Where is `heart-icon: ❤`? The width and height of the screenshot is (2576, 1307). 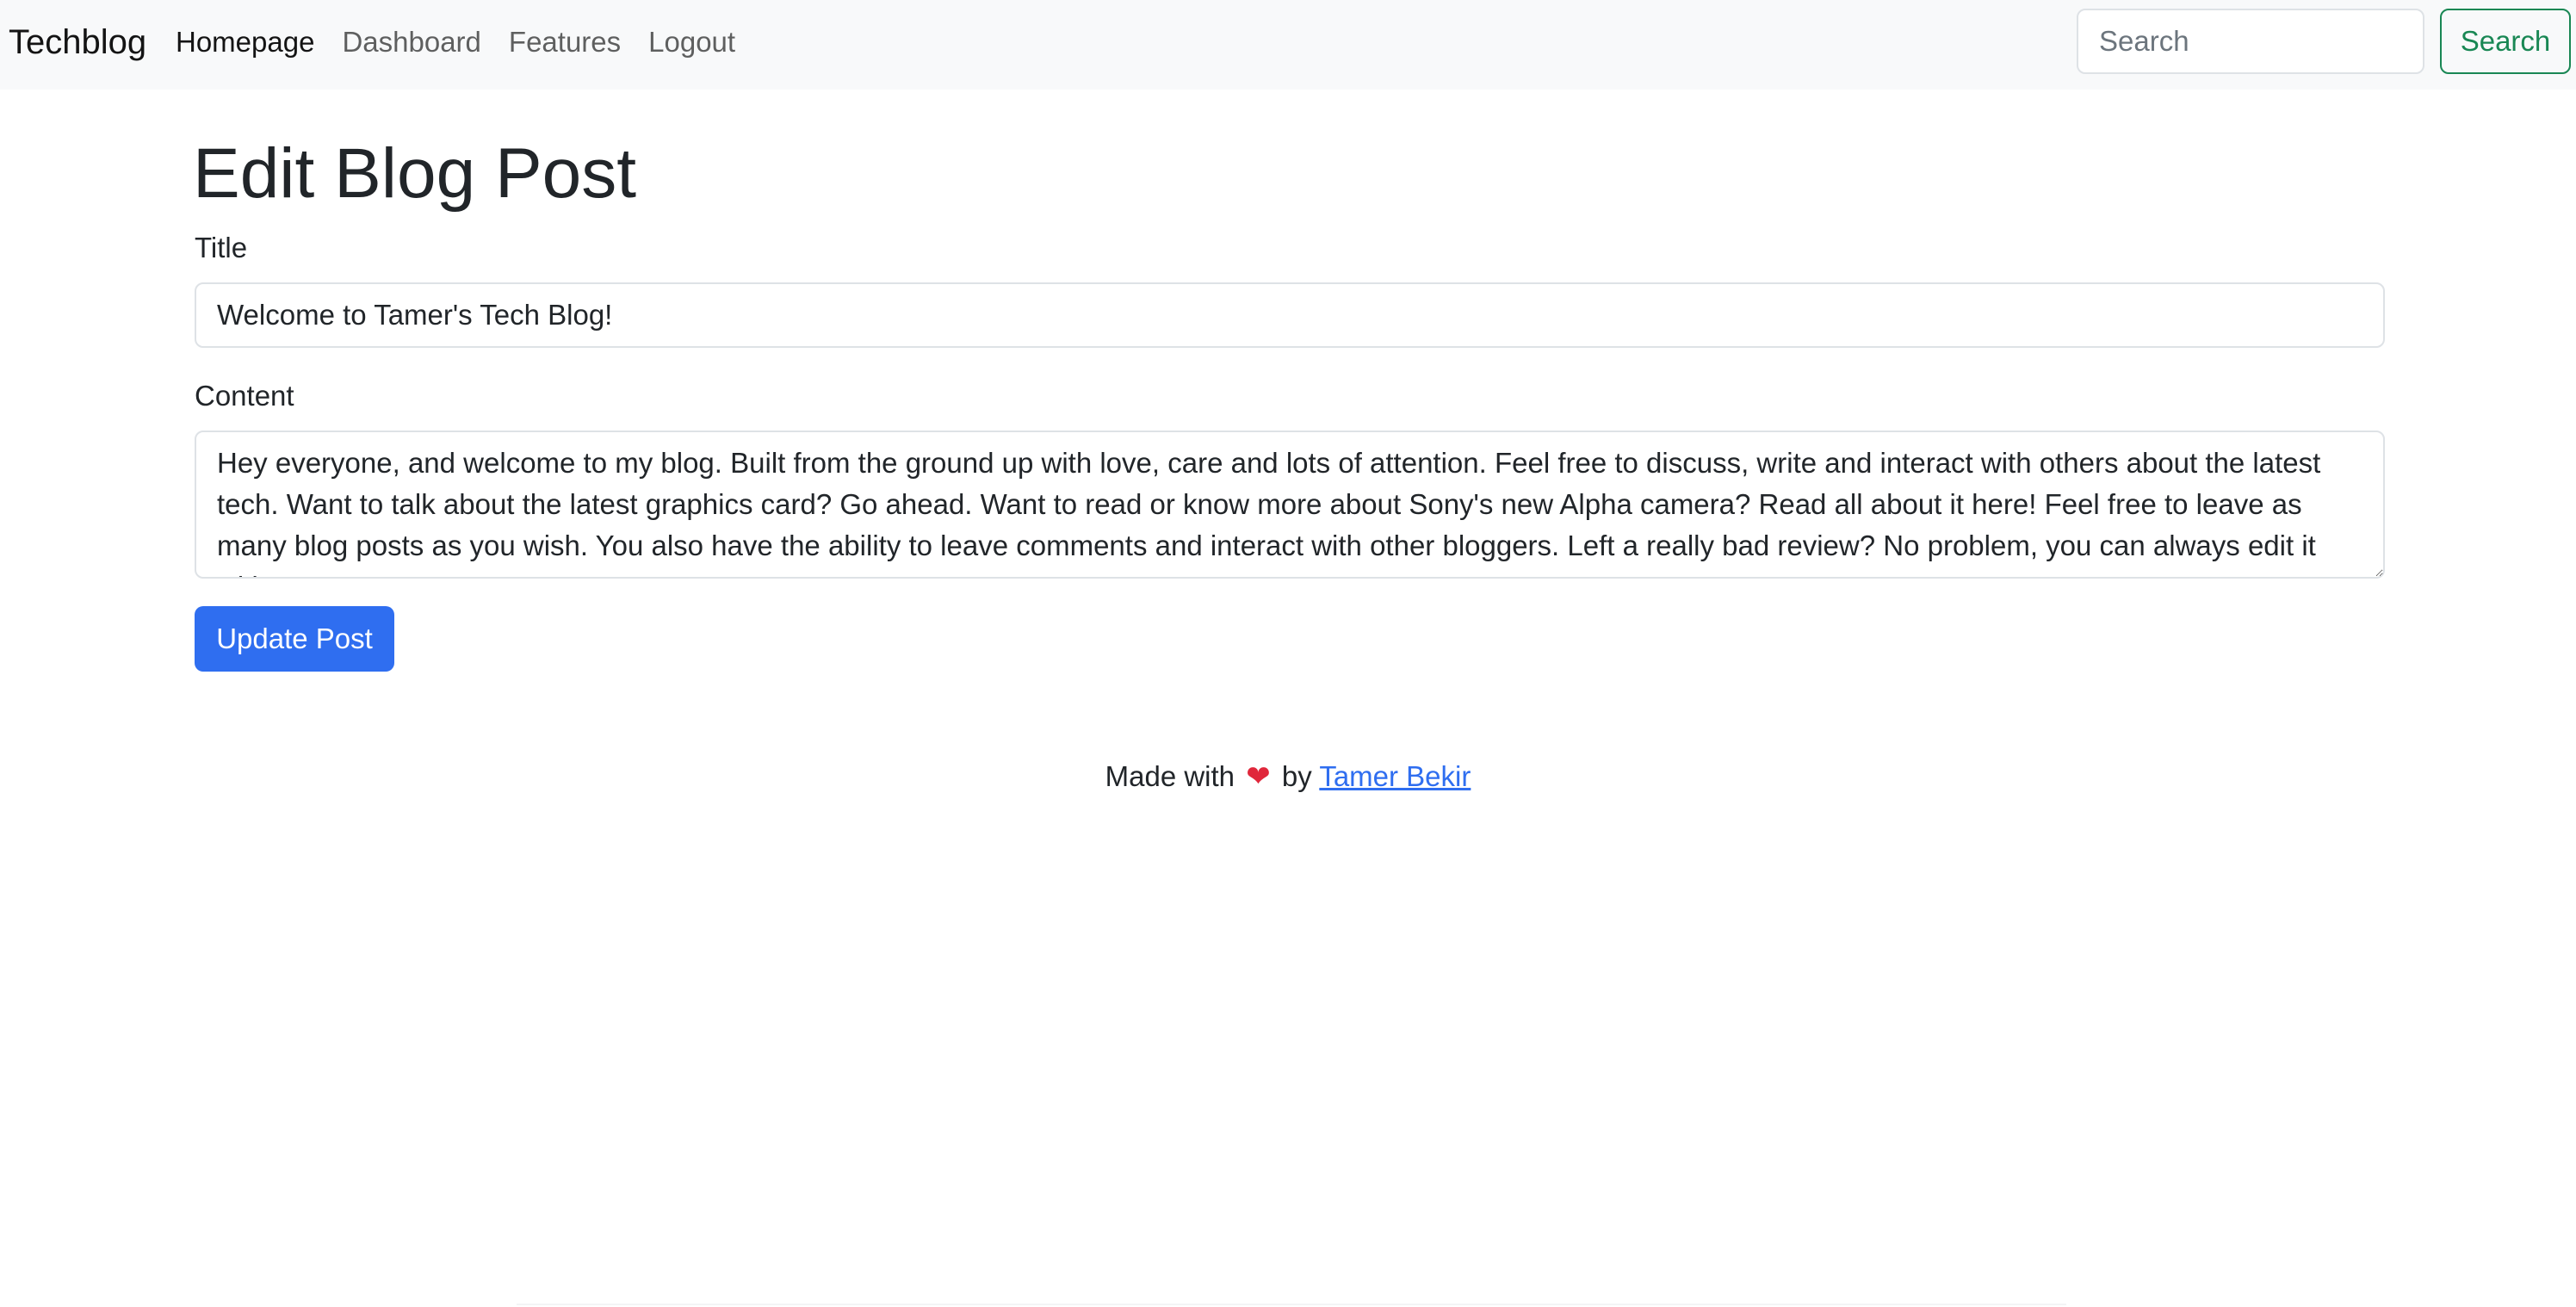 heart-icon: ❤ is located at coordinates (1258, 777).